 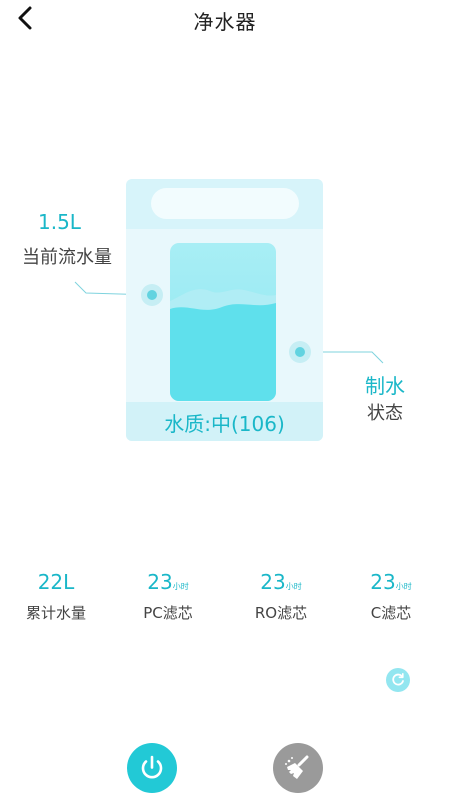 I want to click on stat-total-water: 22L 累计水量, so click(x=56, y=596).